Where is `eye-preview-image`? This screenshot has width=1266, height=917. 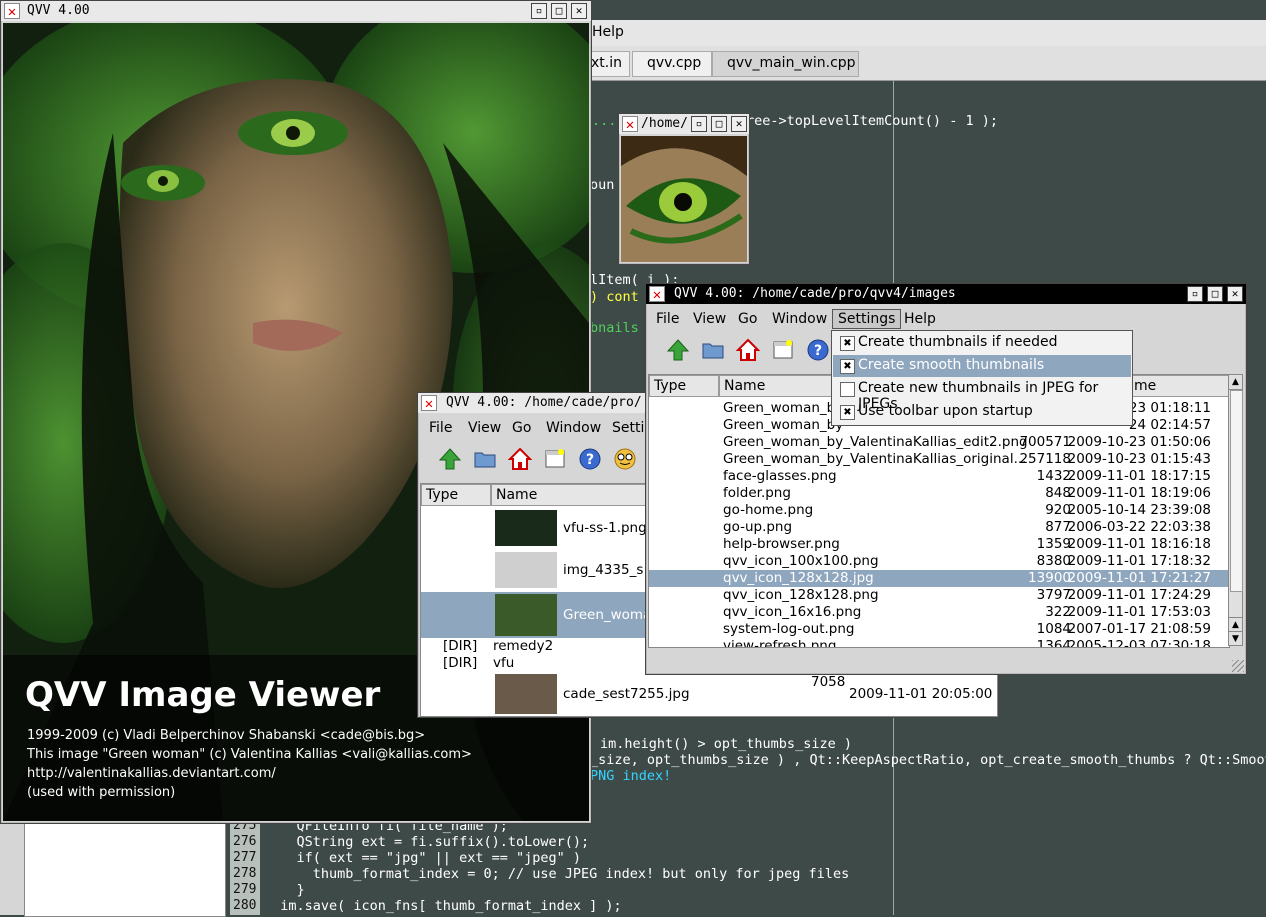 eye-preview-image is located at coordinates (684, 199).